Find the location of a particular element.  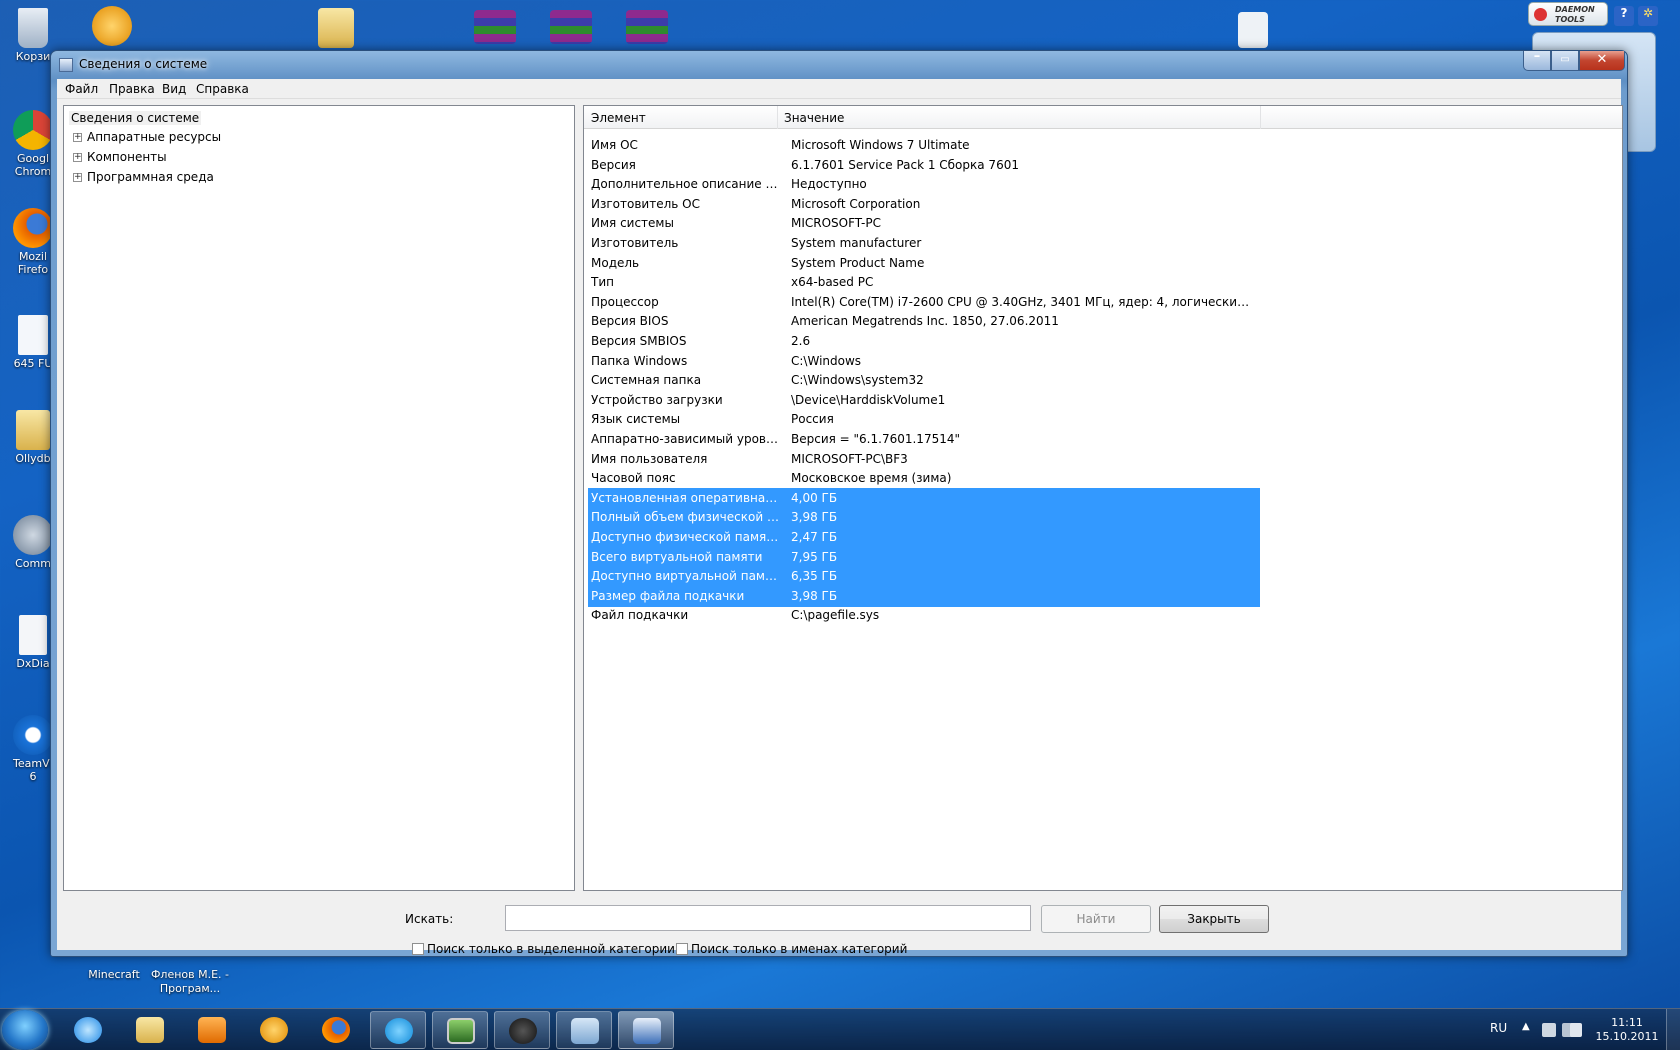

taskbar-system-info is located at coordinates (646, 1030).